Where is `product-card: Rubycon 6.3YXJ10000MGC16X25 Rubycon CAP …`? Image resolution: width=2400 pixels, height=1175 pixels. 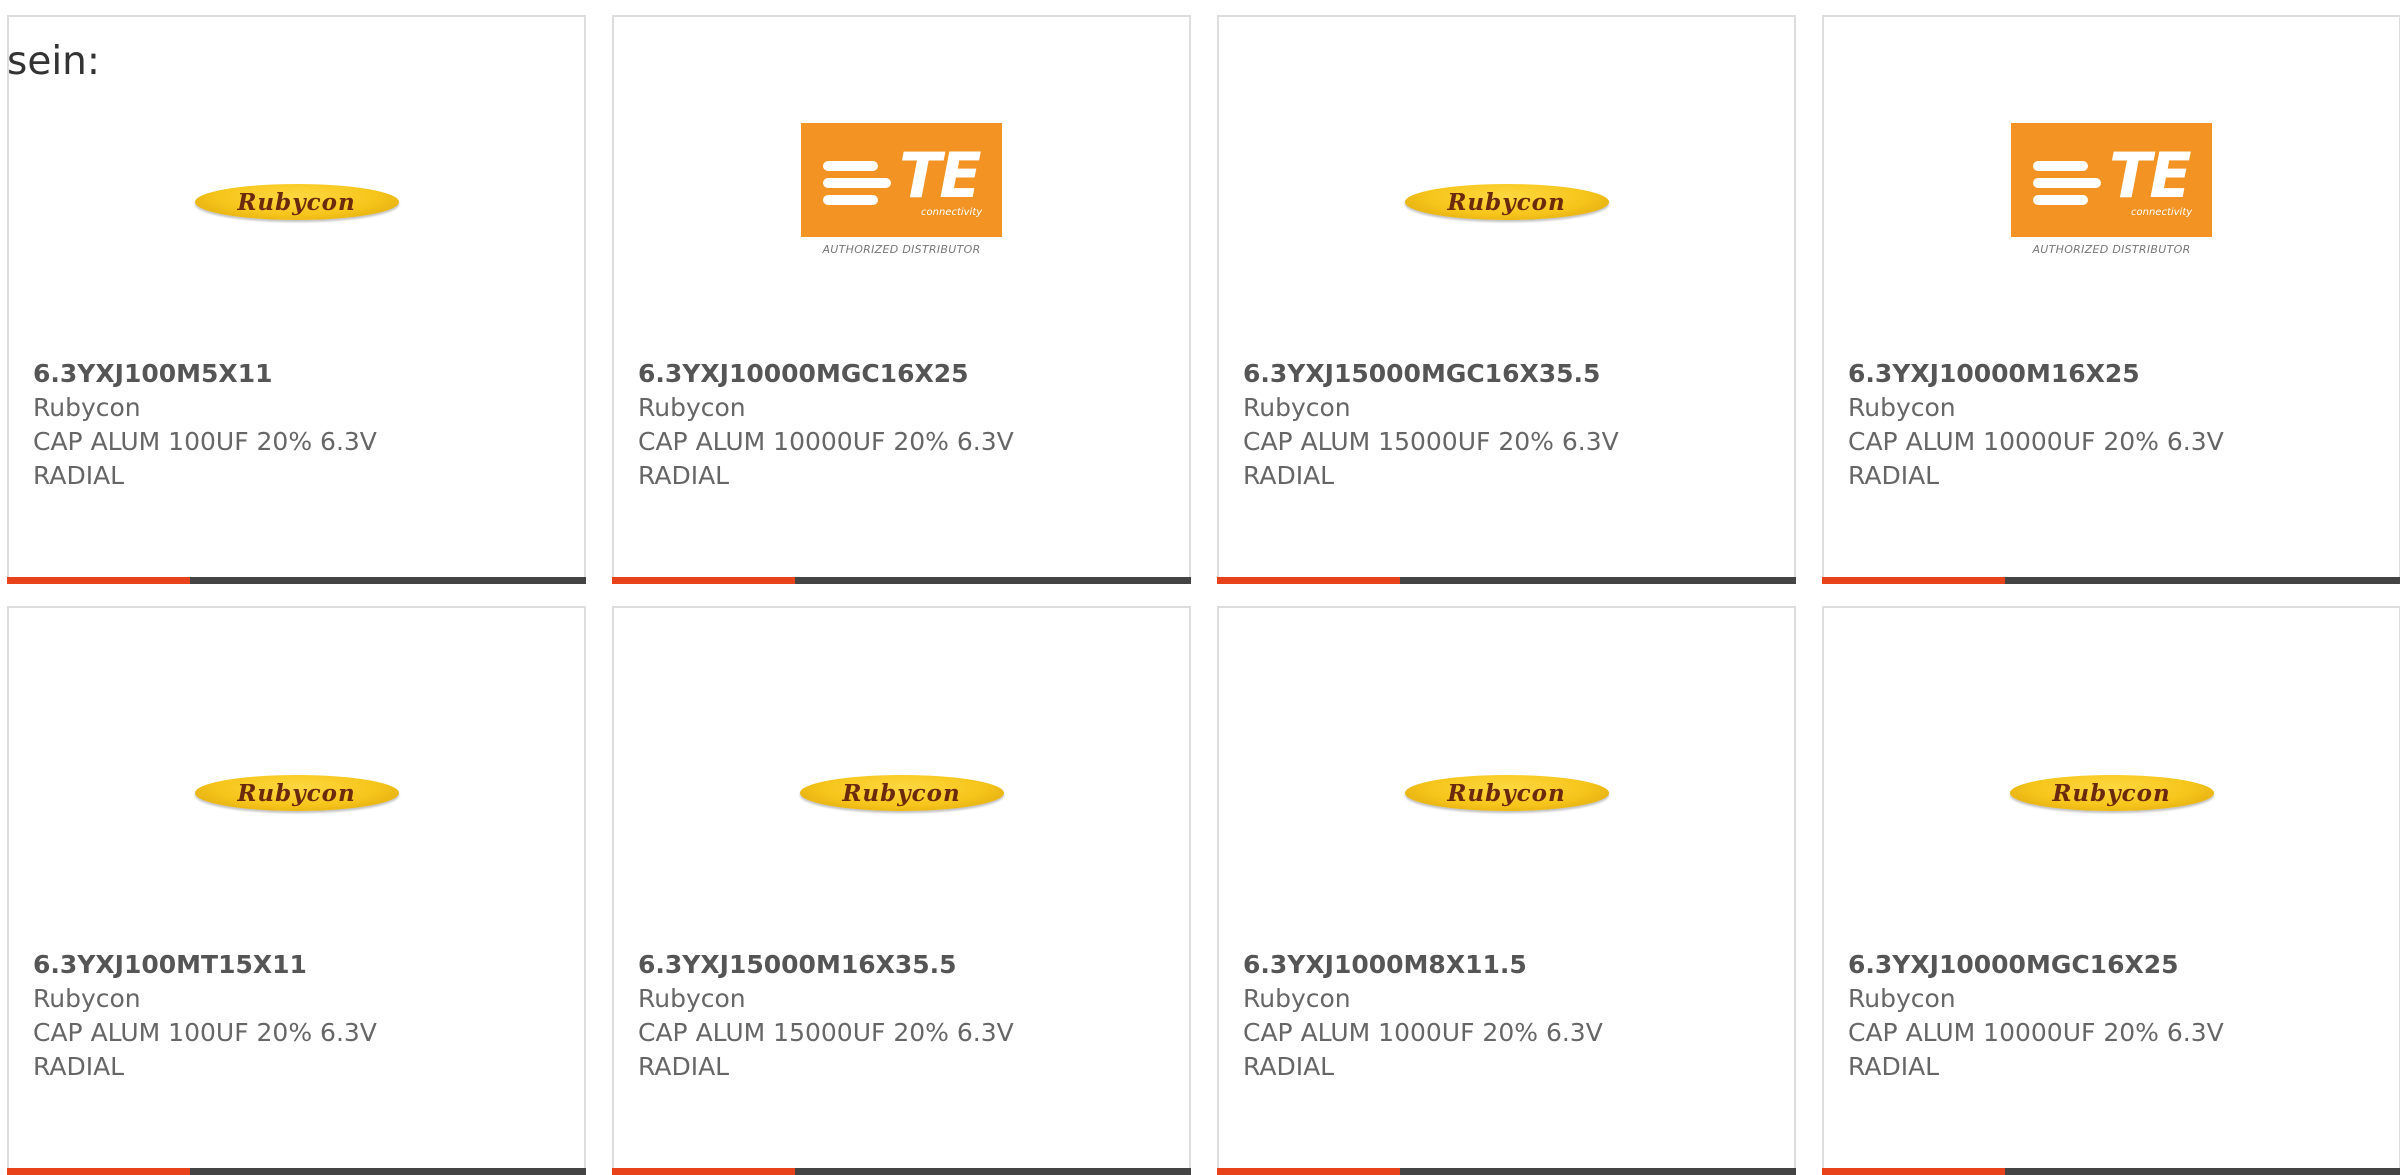 product-card: Rubycon 6.3YXJ10000MGC16X25 Rubycon CAP … is located at coordinates (2111, 890).